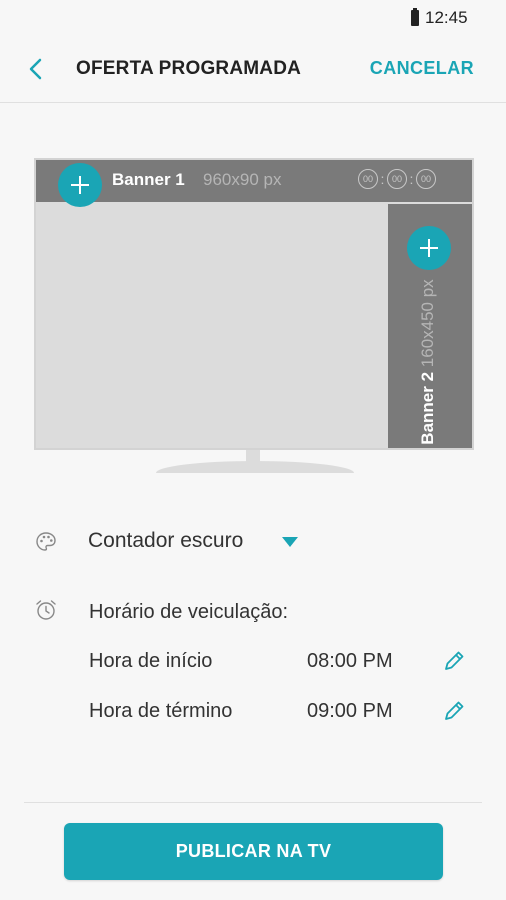 This screenshot has height=900, width=506. Describe the element at coordinates (454, 661) in the screenshot. I see `edit-start-time-pencil-icon` at that location.